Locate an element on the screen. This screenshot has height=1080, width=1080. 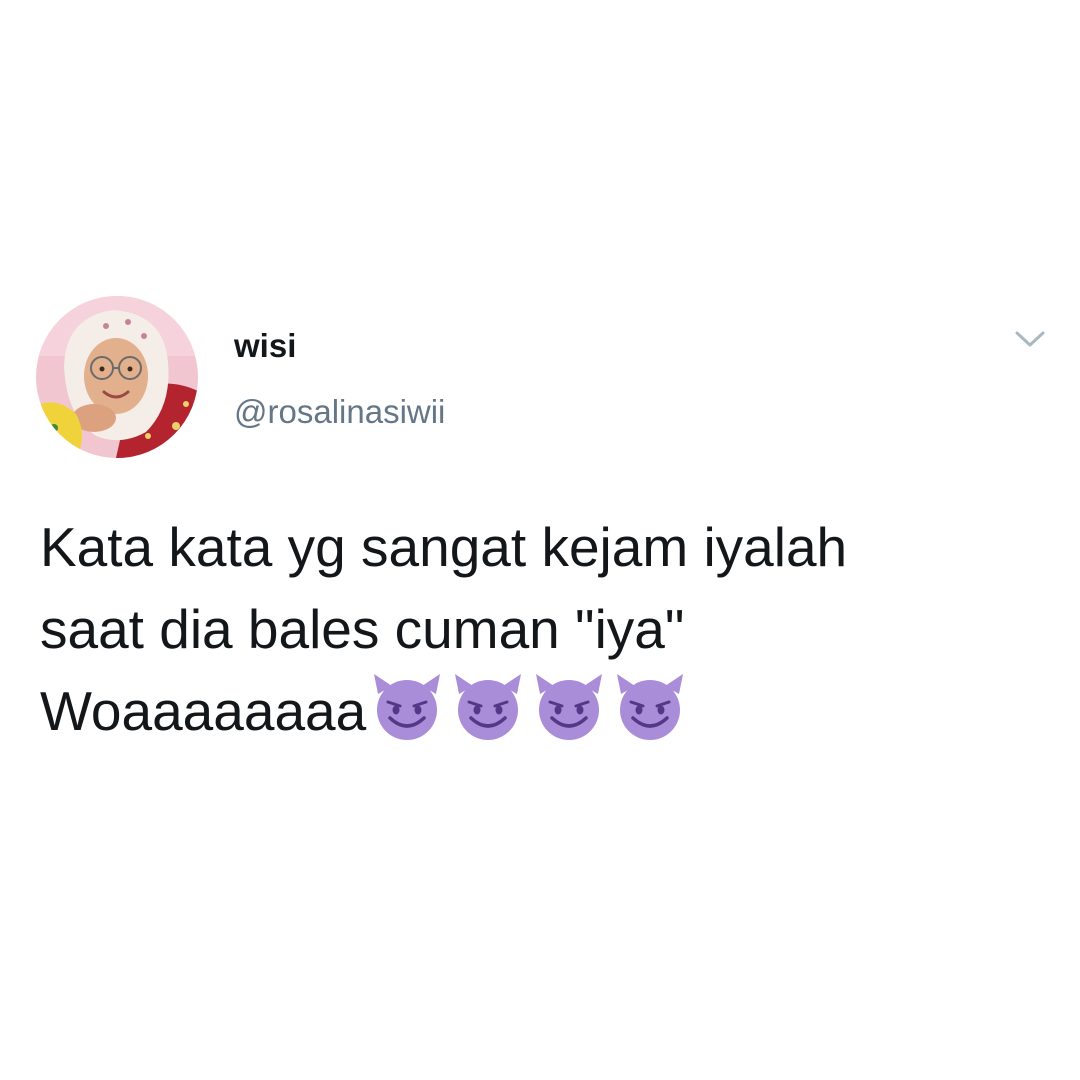
author-handle: @rosalinasiwii is located at coordinates (339, 412).